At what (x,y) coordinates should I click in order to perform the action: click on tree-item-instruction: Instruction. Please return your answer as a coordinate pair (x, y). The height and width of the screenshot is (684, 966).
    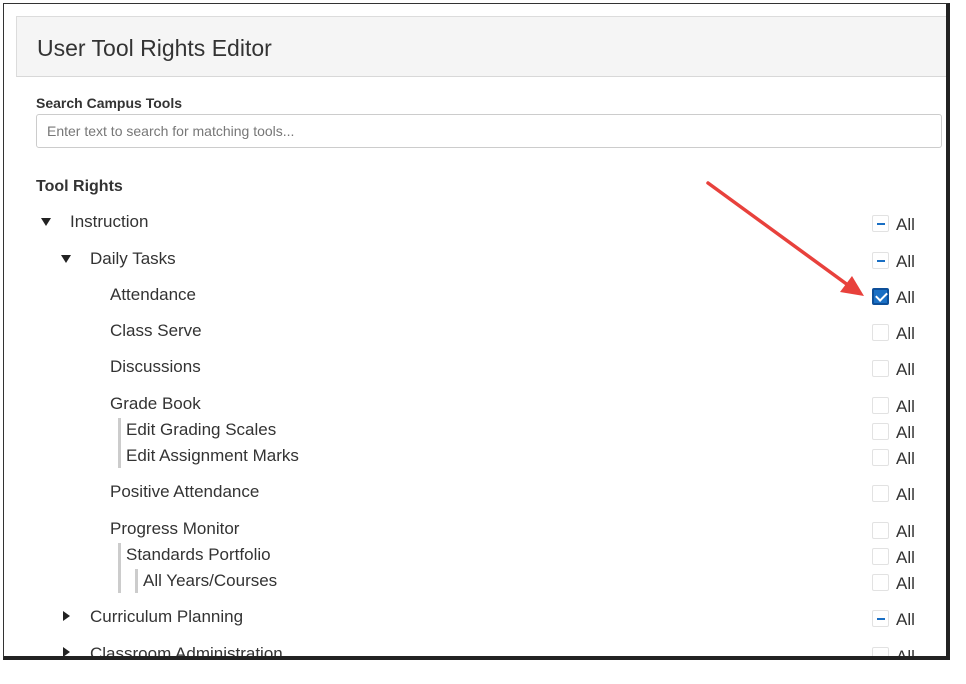
    Looking at the image, I should click on (109, 222).